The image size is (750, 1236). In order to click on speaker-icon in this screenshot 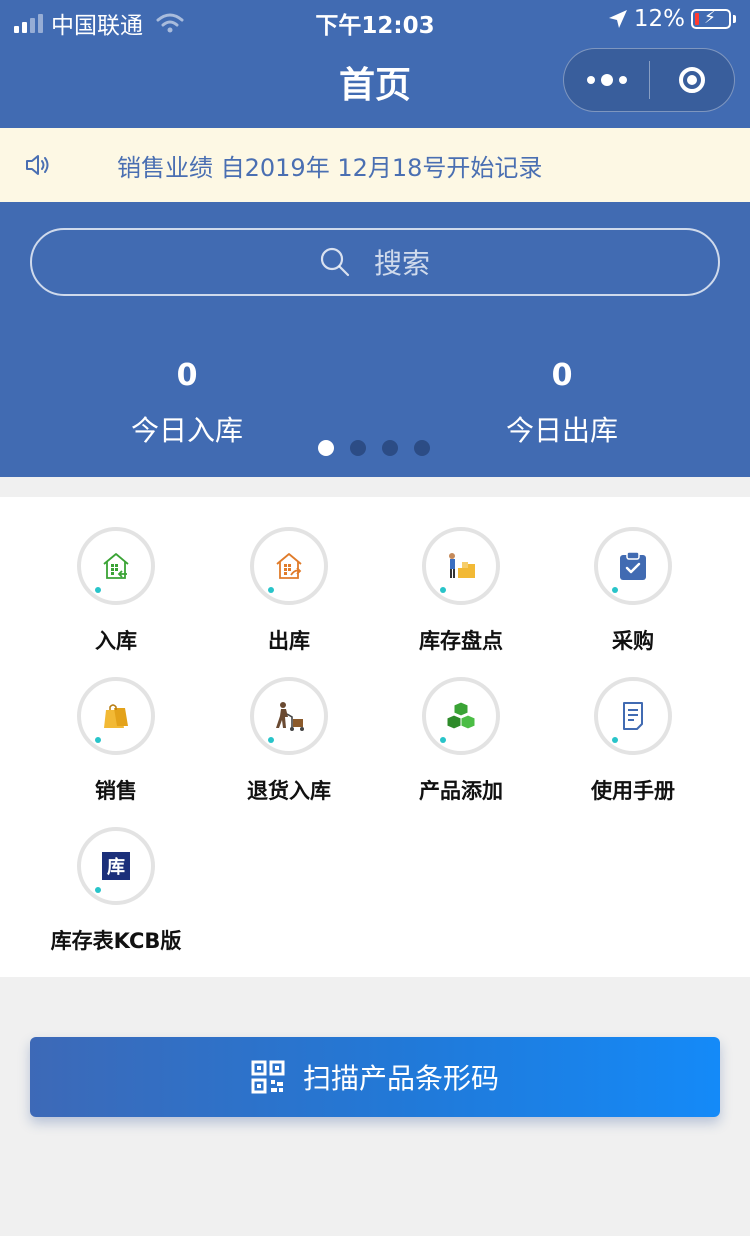, I will do `click(37, 165)`.